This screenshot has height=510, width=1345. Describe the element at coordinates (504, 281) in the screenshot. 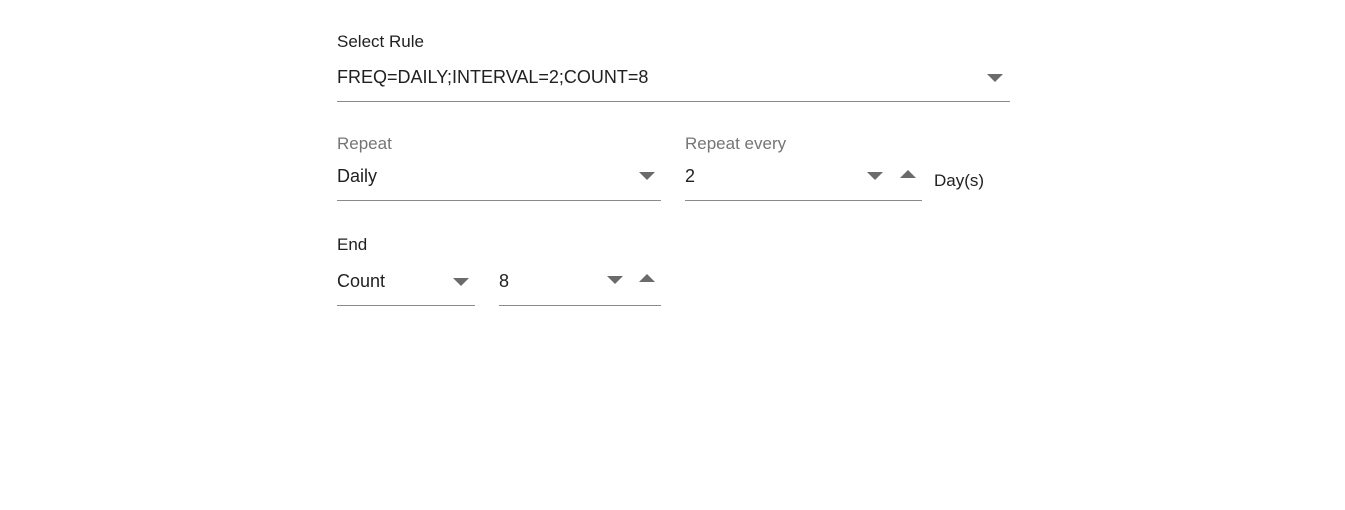

I see `end-count-value: 8` at that location.